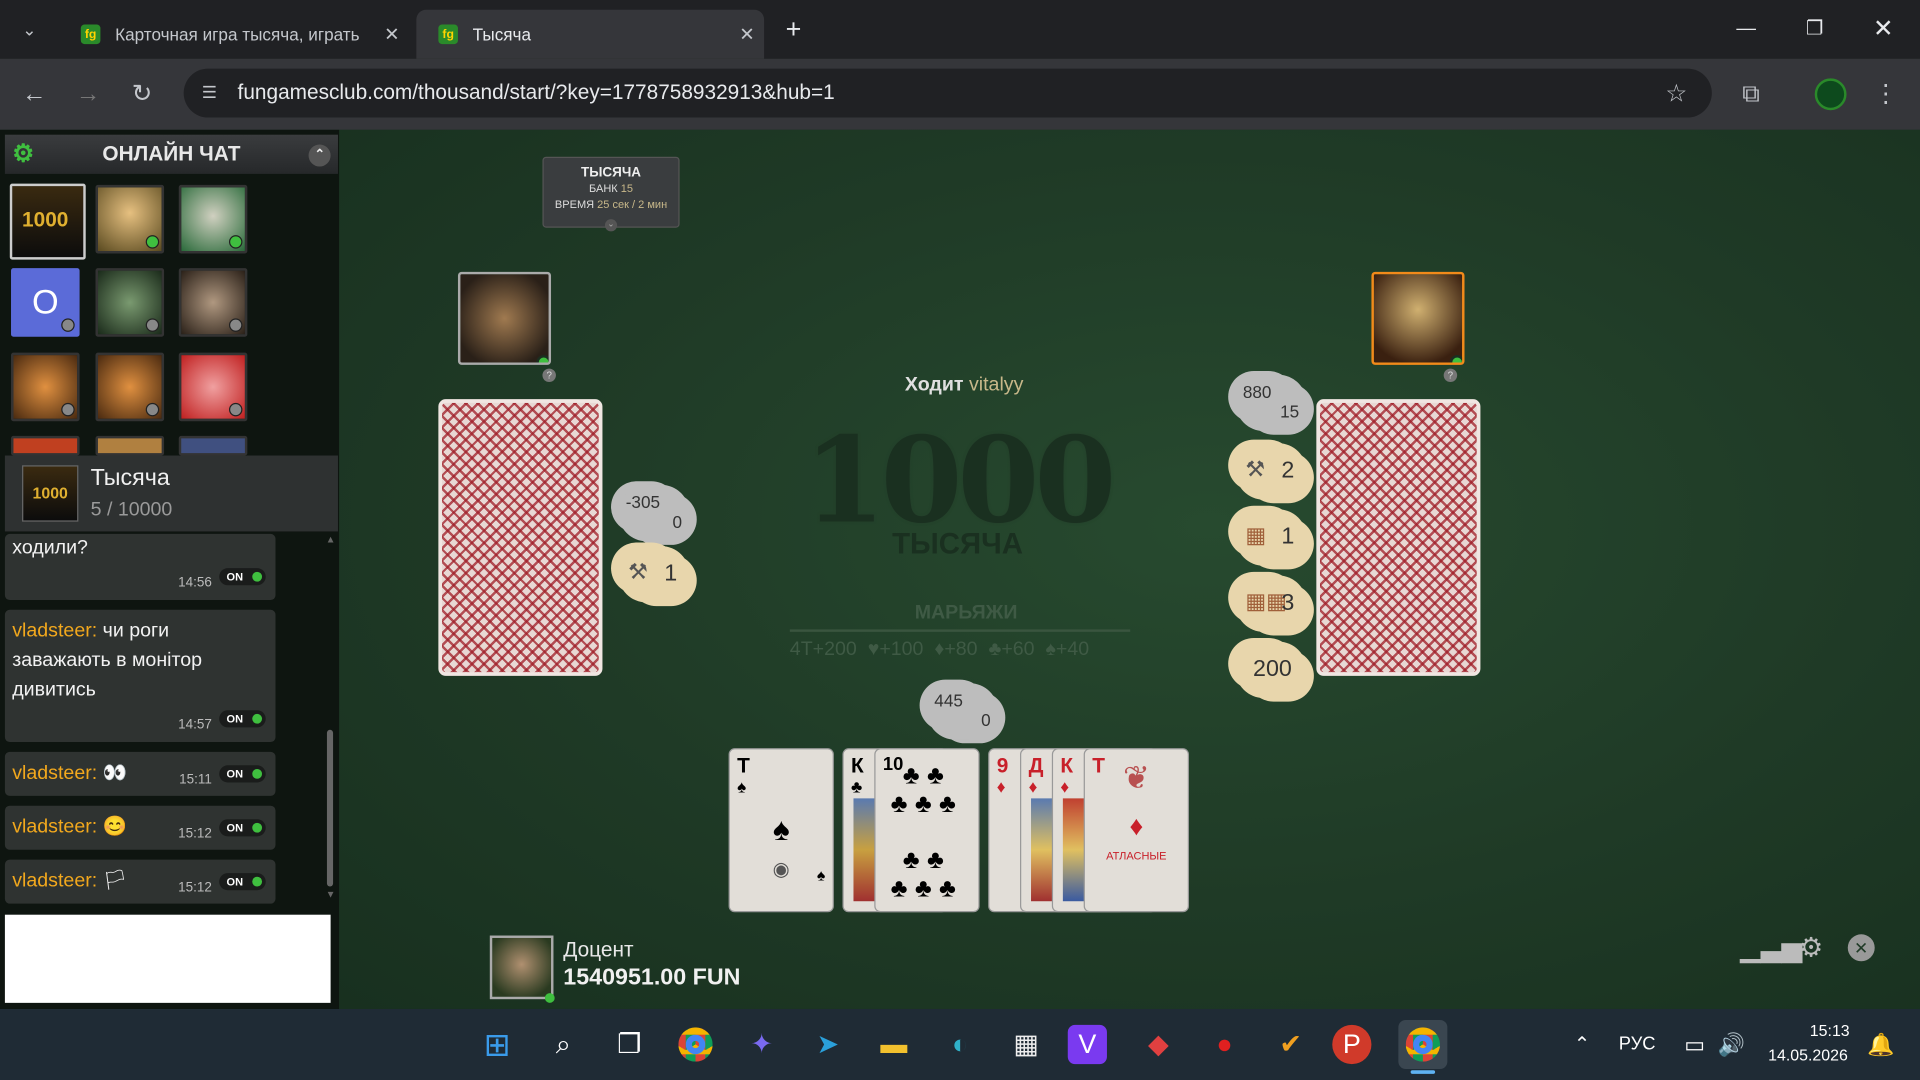 Image resolution: width=1920 pixels, height=1080 pixels. What do you see at coordinates (1814, 29) in the screenshot?
I see `restore-icon: ❐` at bounding box center [1814, 29].